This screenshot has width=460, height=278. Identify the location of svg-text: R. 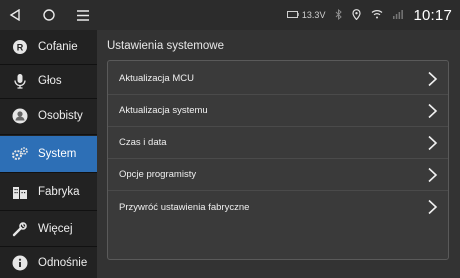
(20, 48).